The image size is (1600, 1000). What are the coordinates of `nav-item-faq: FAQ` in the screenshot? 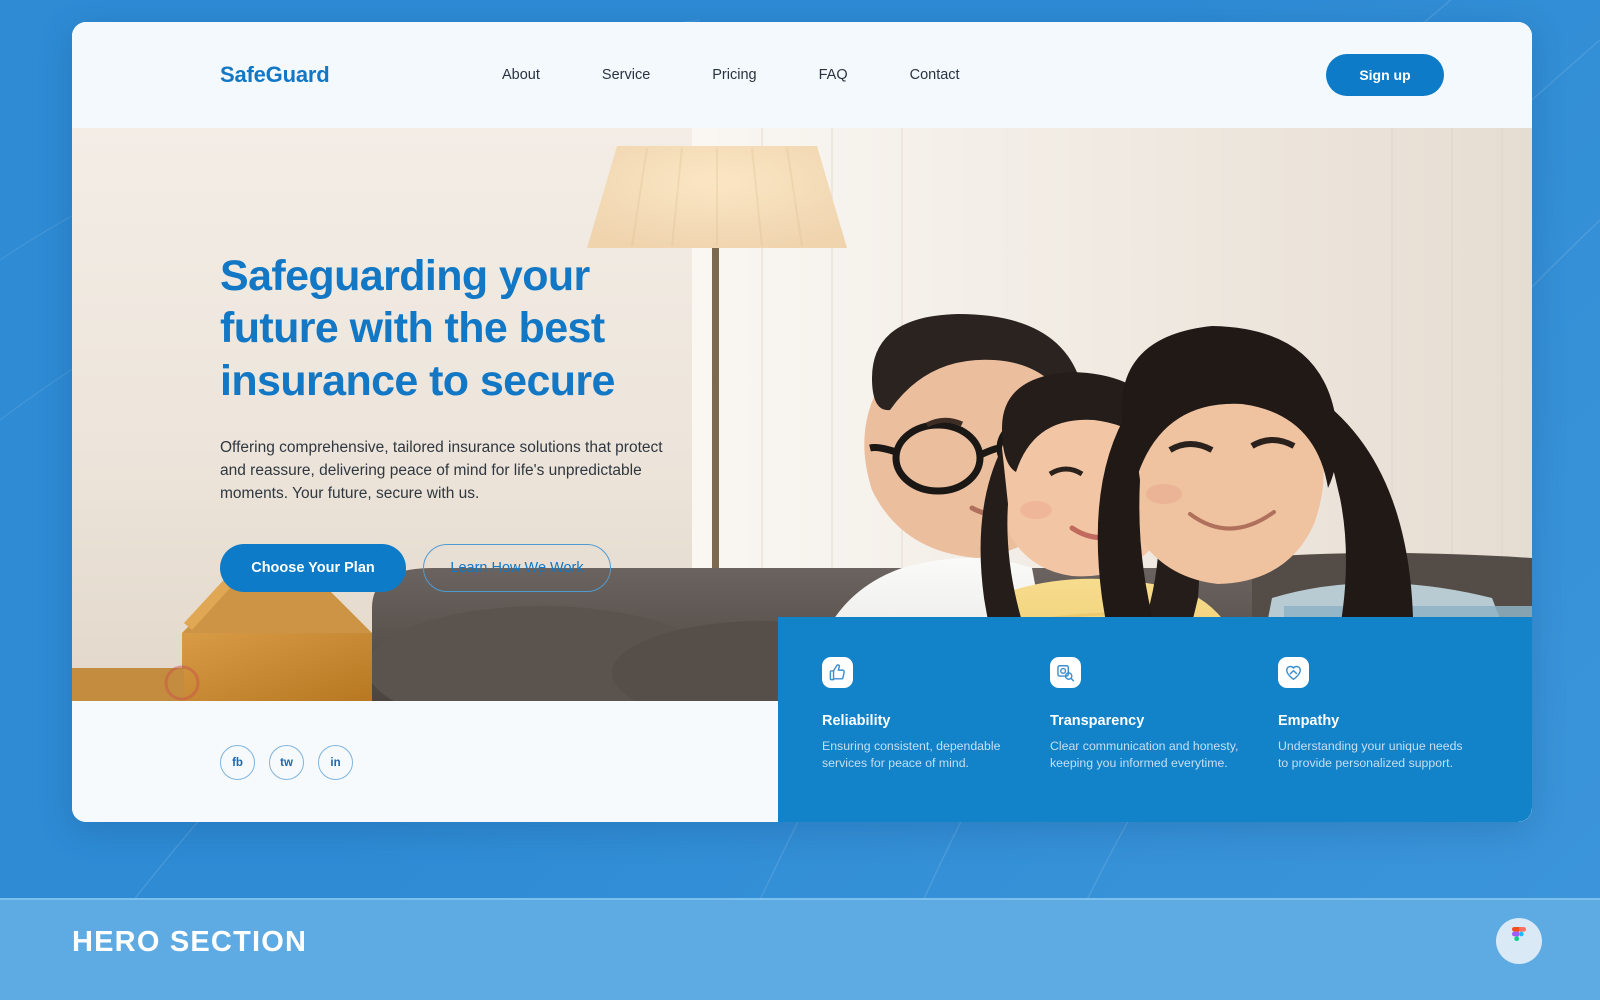 It's located at (833, 75).